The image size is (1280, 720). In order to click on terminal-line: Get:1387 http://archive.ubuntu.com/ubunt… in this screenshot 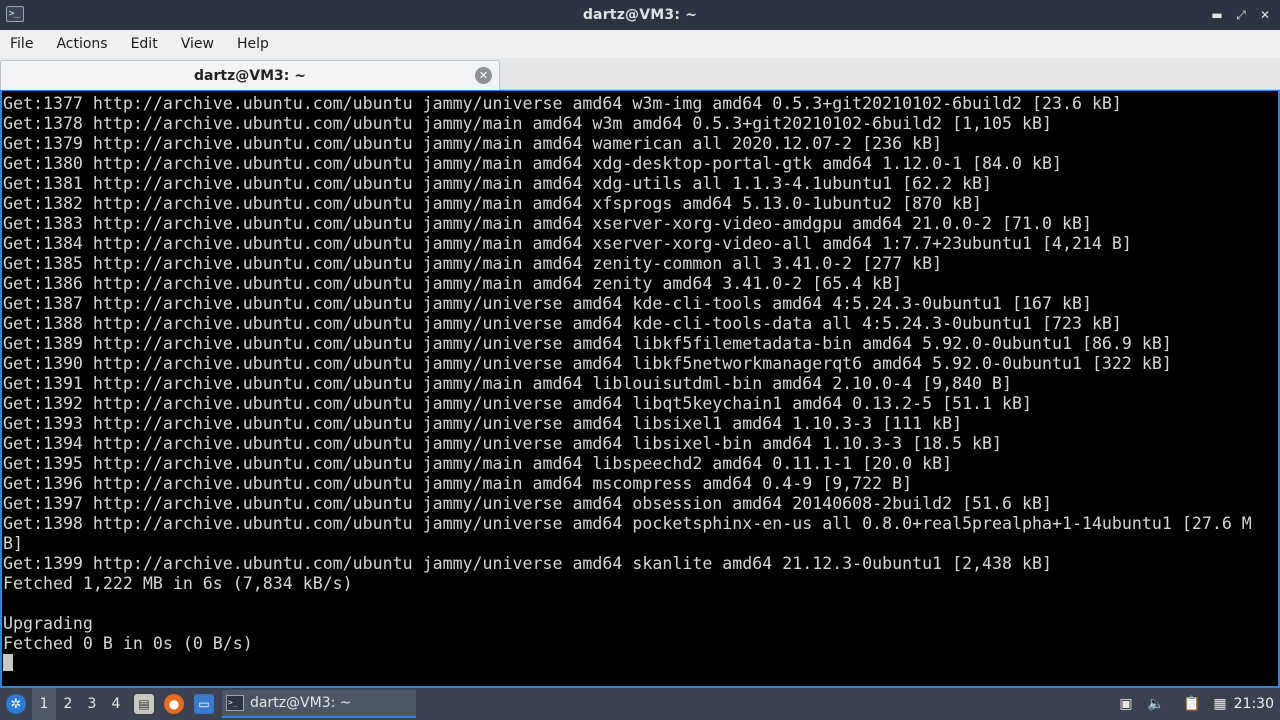, I will do `click(547, 303)`.